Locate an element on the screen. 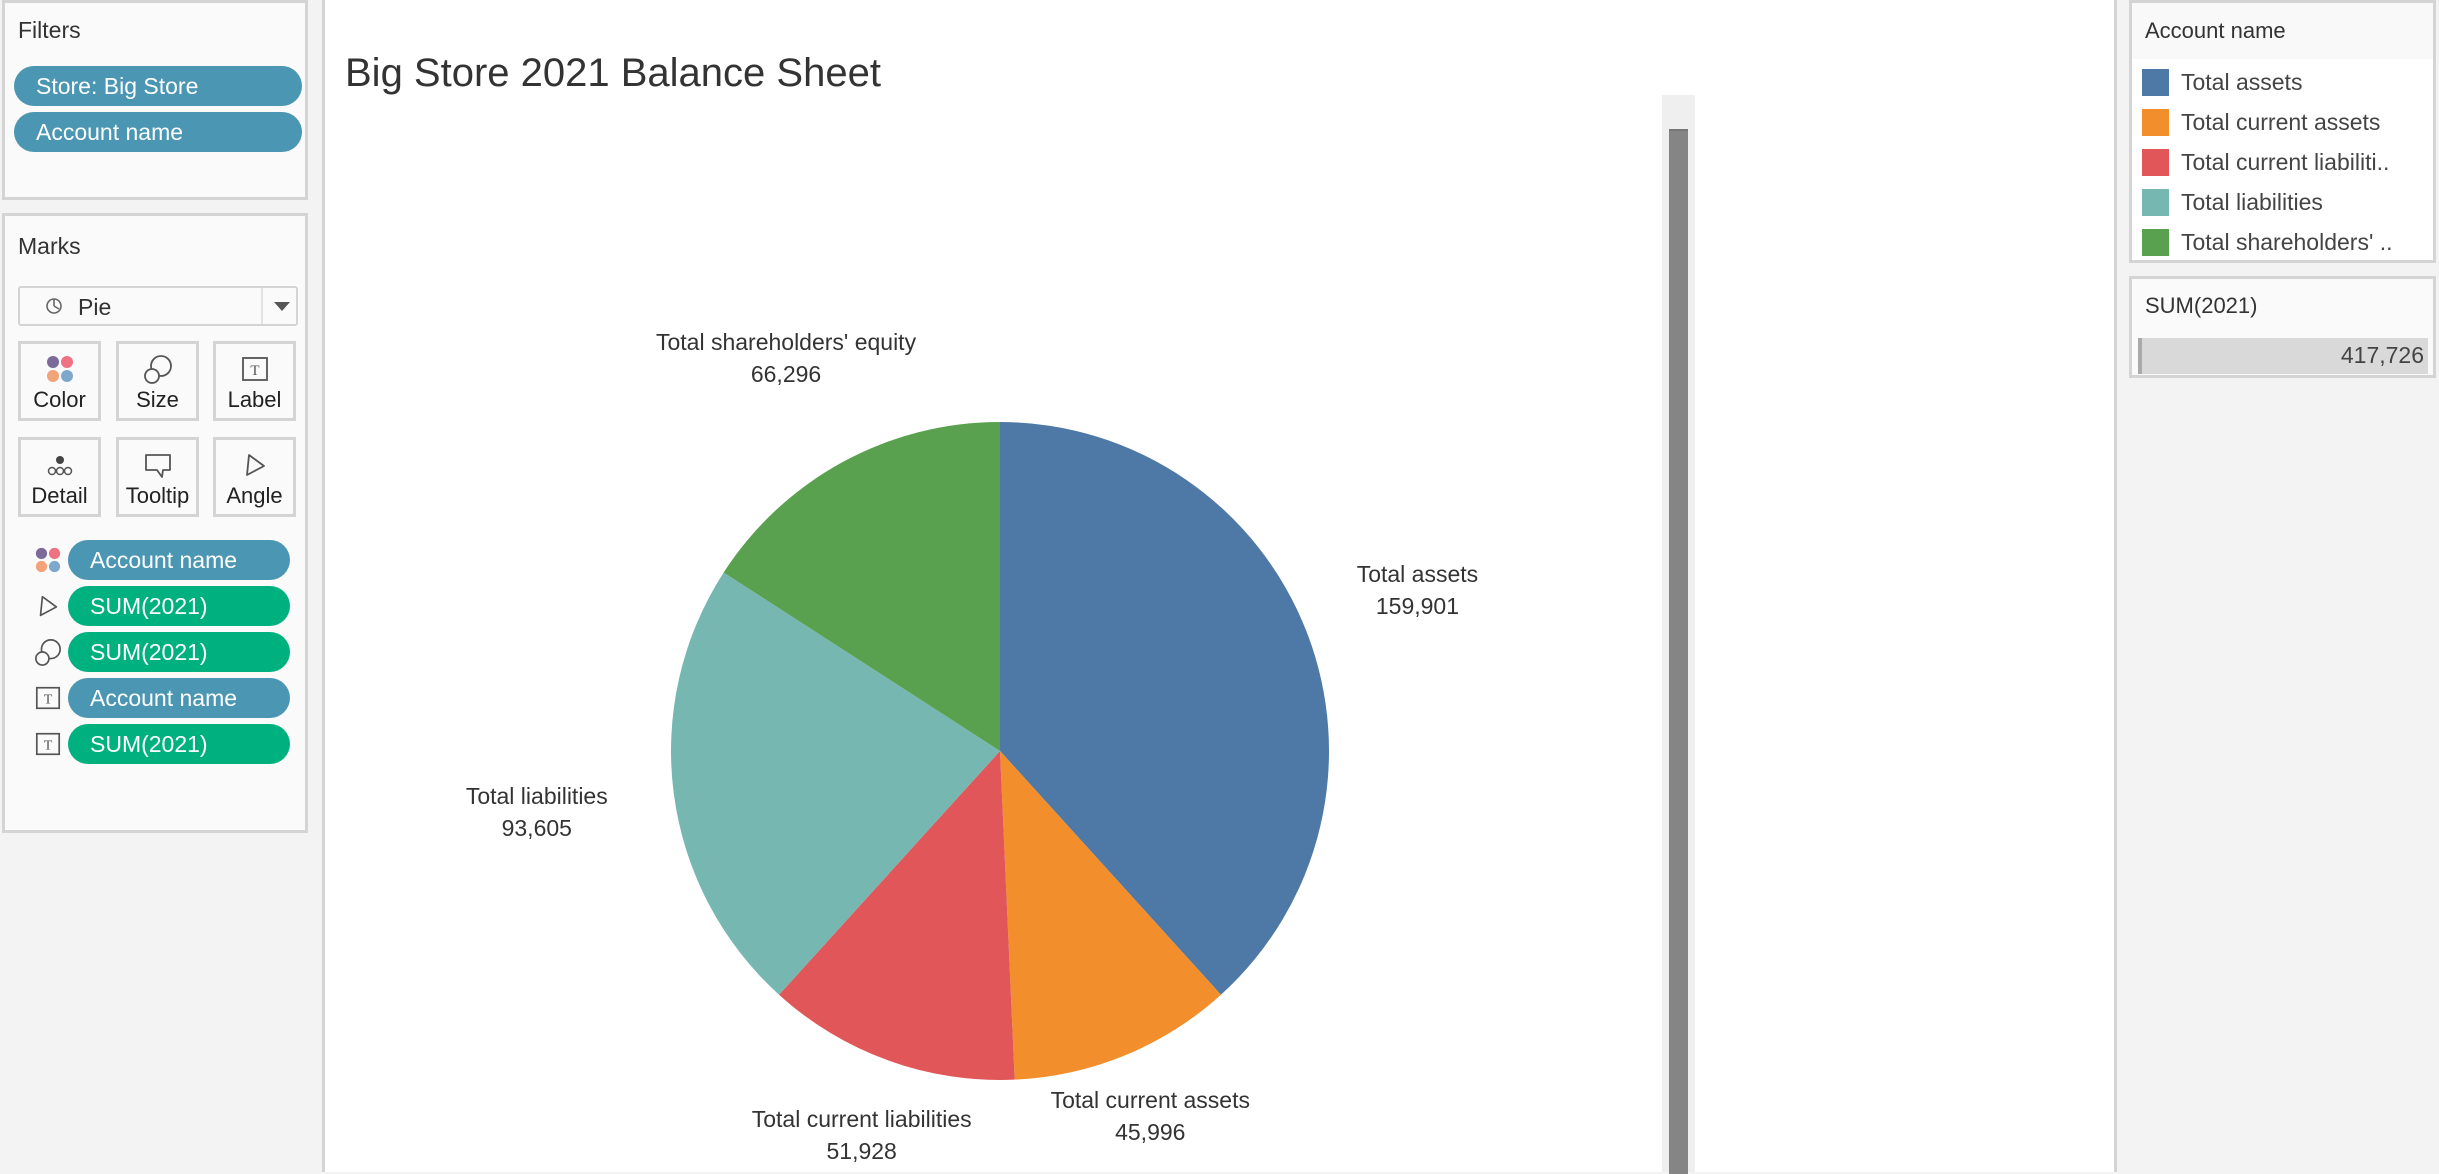 Image resolution: width=2439 pixels, height=1174 pixels. shelf-pill-label-sum-2021: SUM(2021) is located at coordinates (179, 744).